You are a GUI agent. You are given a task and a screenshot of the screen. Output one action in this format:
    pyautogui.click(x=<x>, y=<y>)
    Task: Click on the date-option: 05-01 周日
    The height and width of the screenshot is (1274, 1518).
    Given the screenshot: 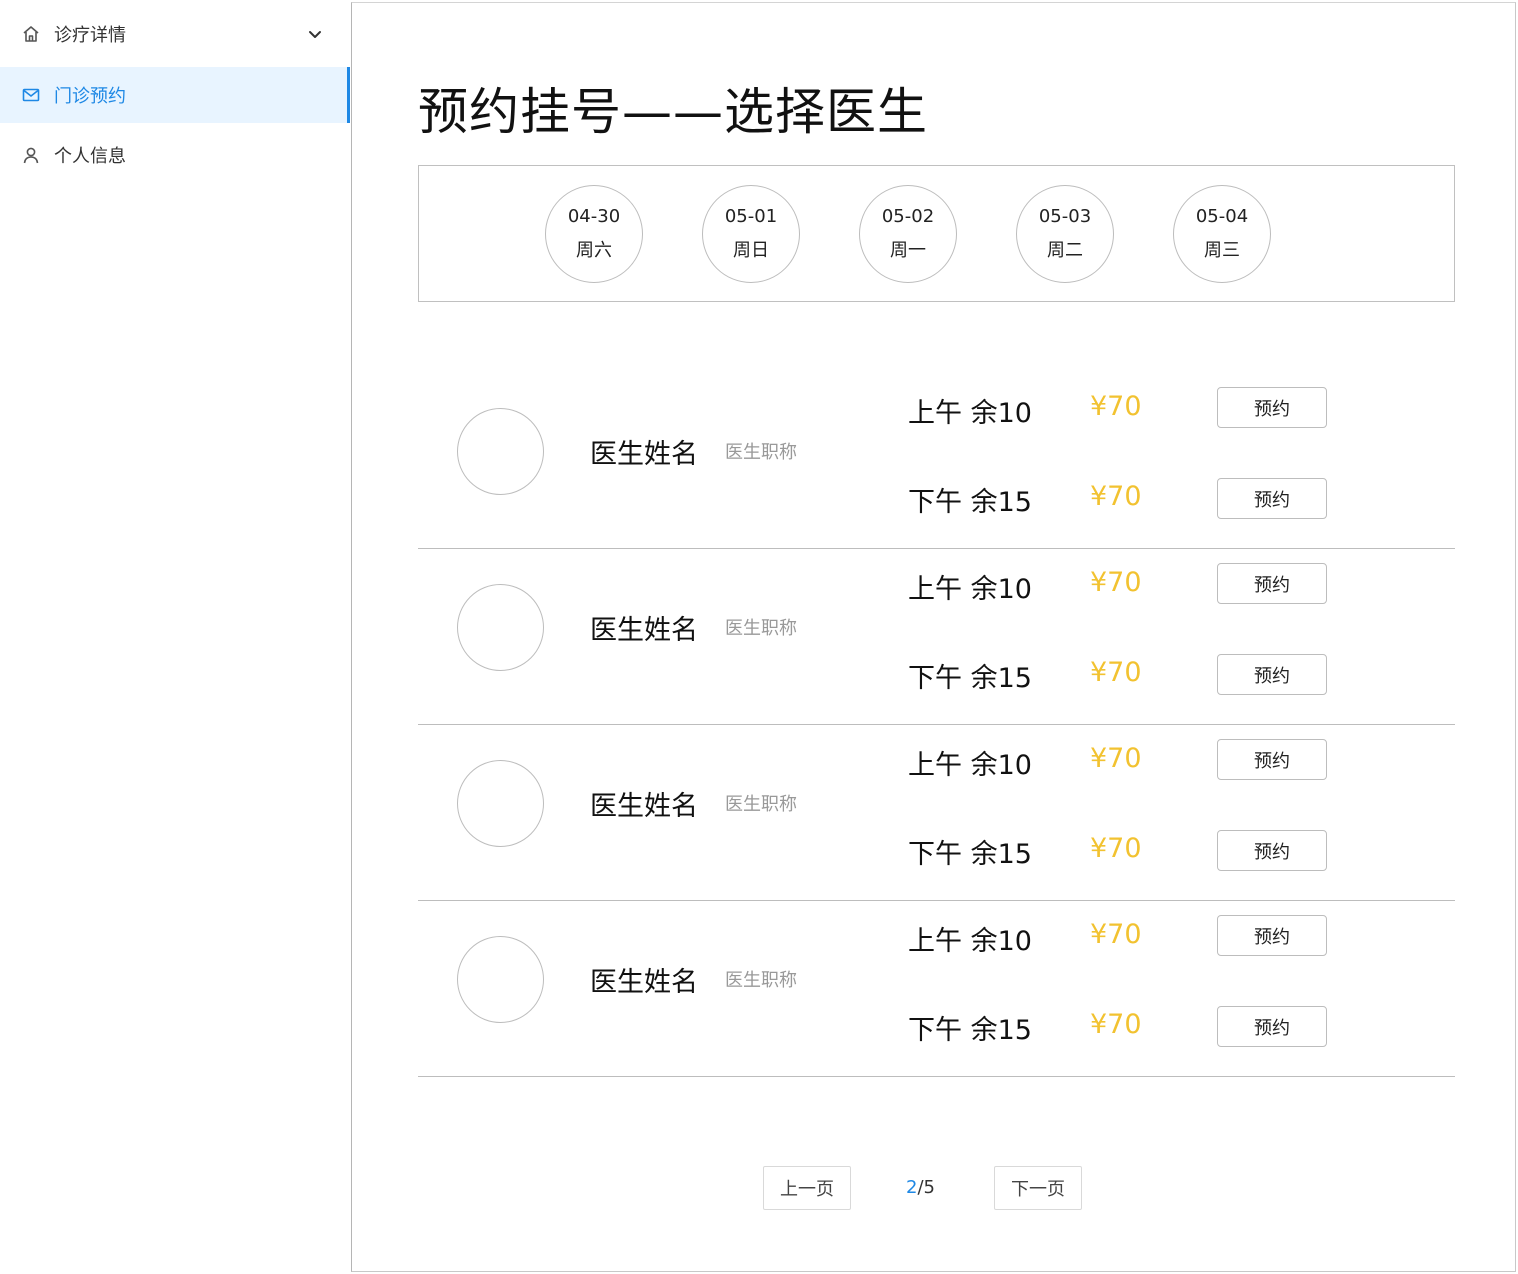 What is the action you would take?
    pyautogui.click(x=751, y=234)
    